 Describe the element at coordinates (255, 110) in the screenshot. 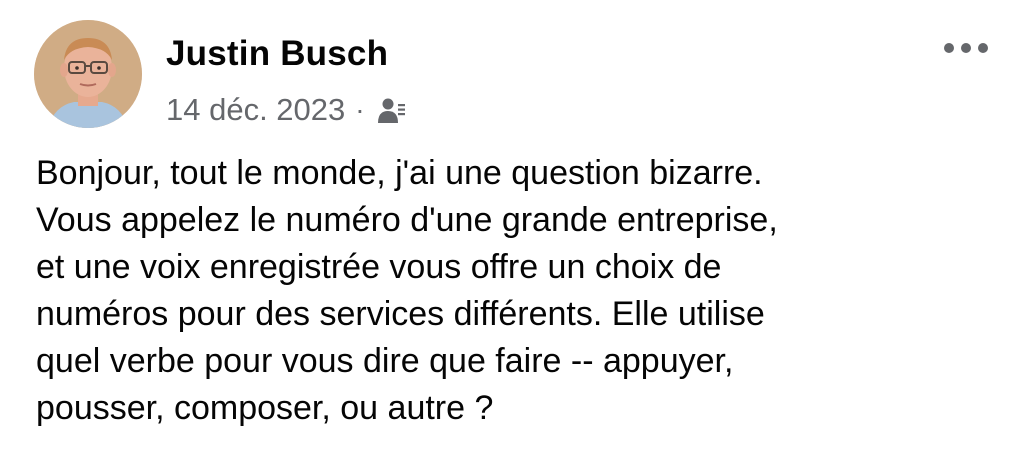

I see `post-date: 14 déc. 2023` at that location.